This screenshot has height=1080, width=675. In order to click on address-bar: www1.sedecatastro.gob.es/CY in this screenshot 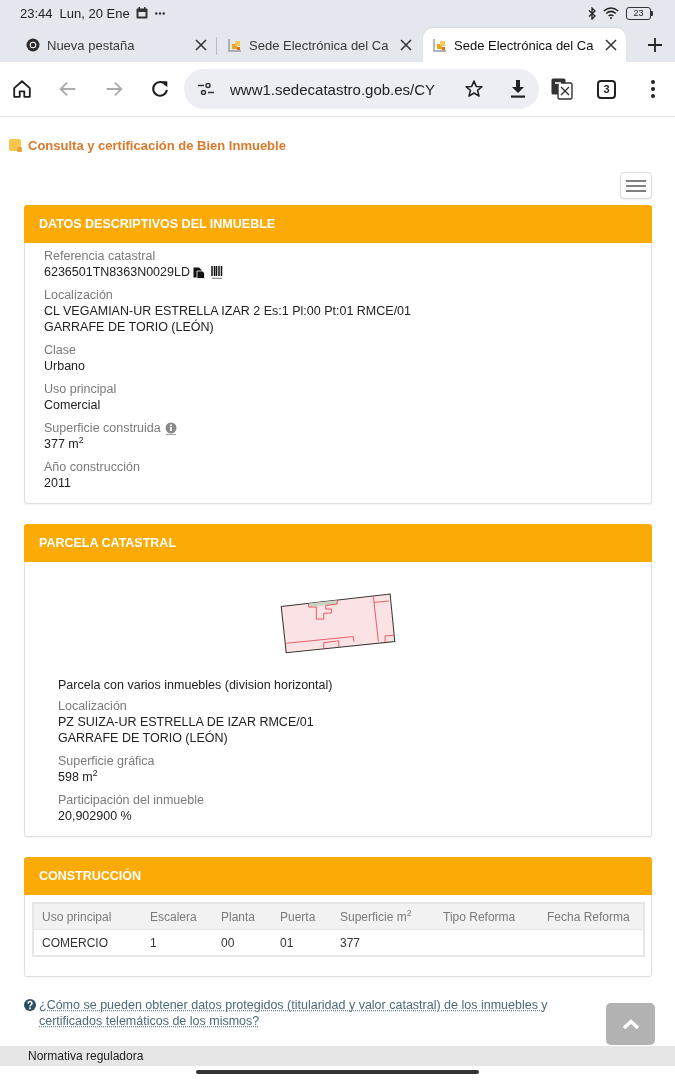, I will do `click(361, 89)`.